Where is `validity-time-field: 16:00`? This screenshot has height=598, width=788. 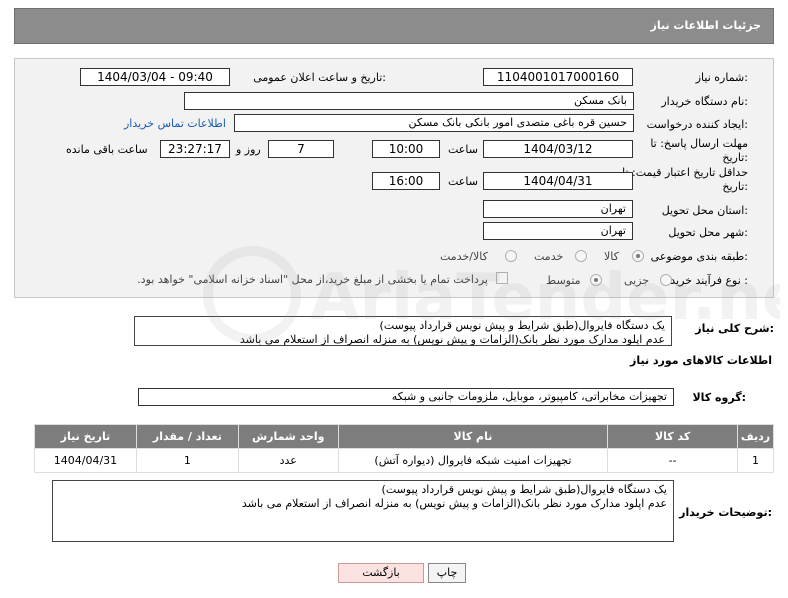
validity-time-field: 16:00 is located at coordinates (406, 181).